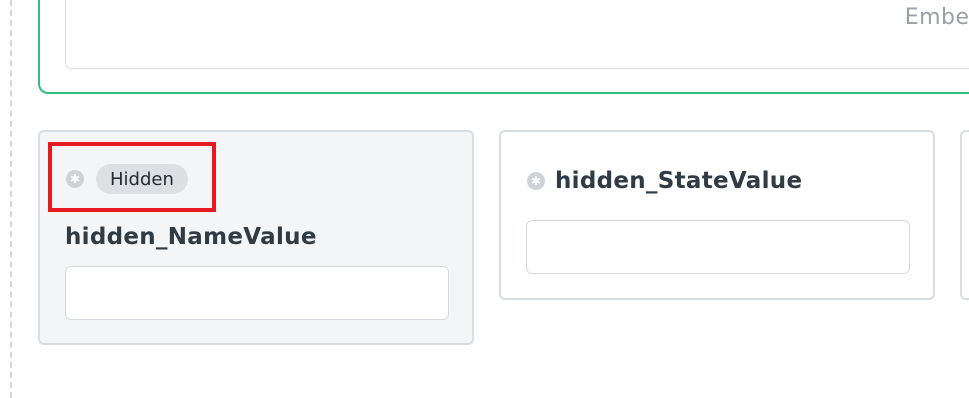 This screenshot has width=969, height=398. I want to click on hidden-name-field-label: hidden_NameValue, so click(191, 237).